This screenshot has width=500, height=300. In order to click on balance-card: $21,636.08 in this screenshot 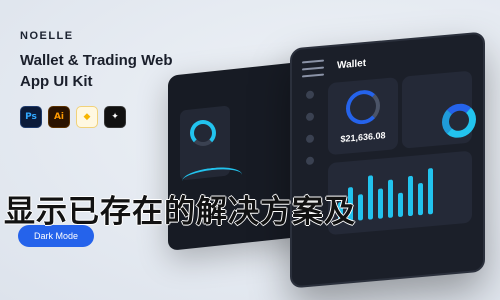, I will do `click(363, 116)`.